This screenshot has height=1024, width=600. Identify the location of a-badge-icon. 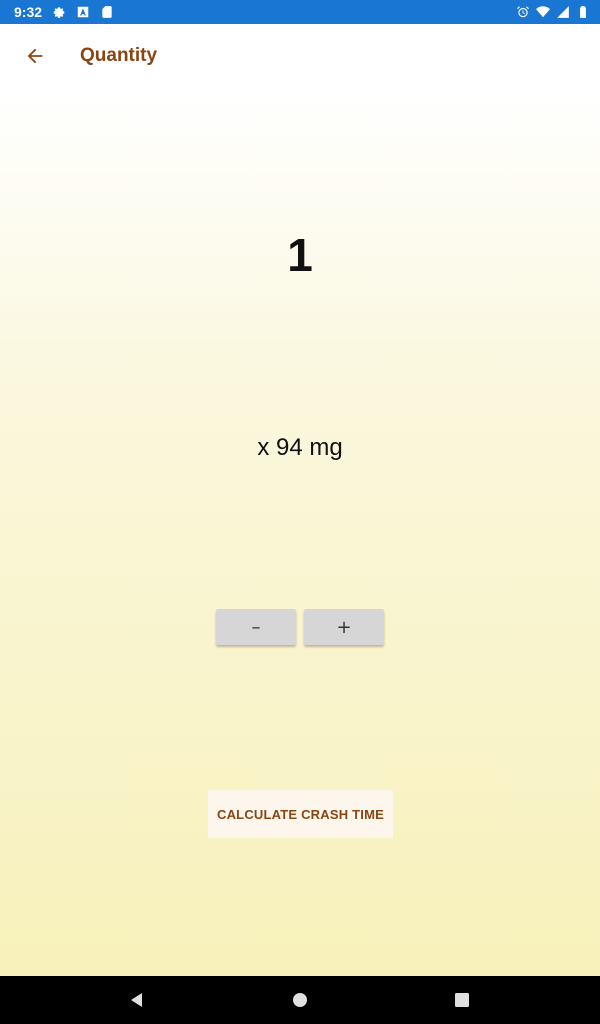
(83, 12).